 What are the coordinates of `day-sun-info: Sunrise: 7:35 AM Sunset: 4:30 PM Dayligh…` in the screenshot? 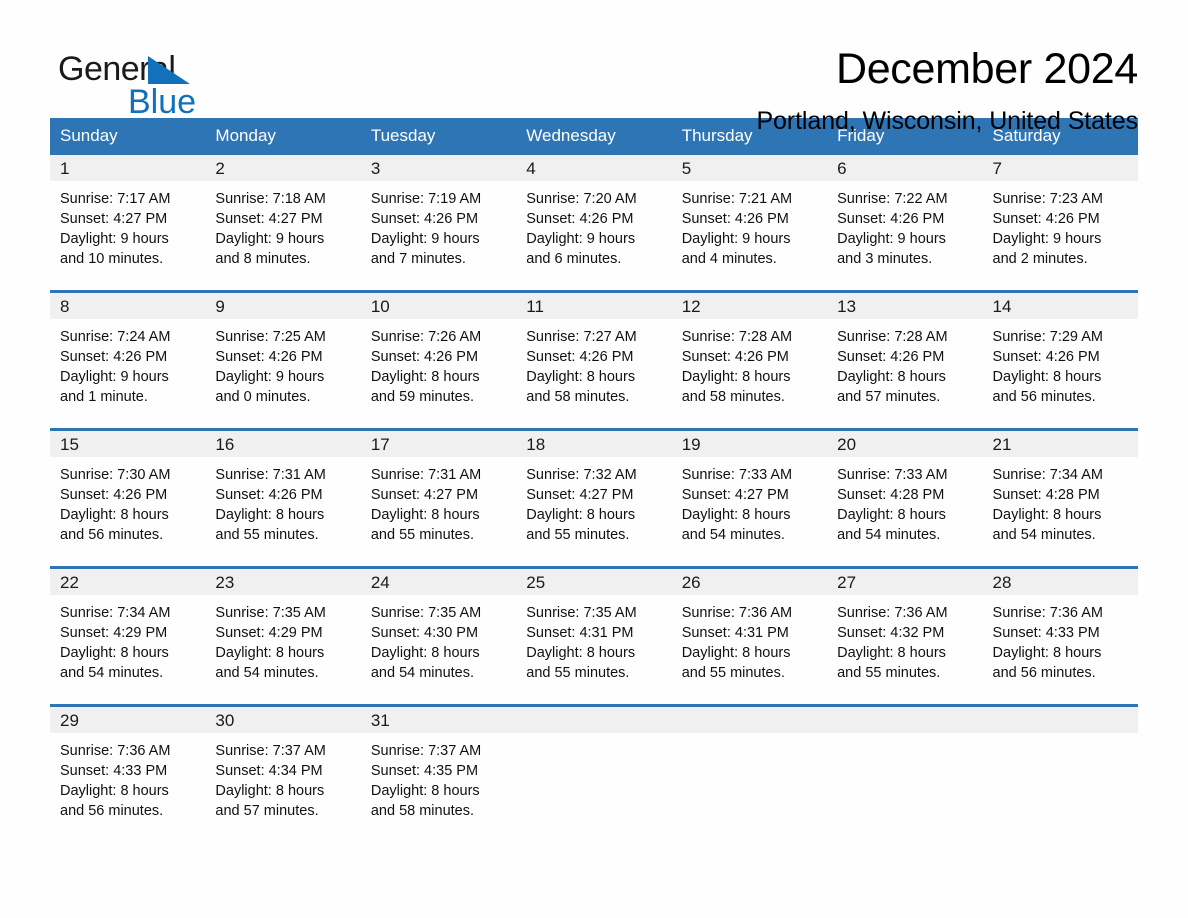 It's located at (426, 643).